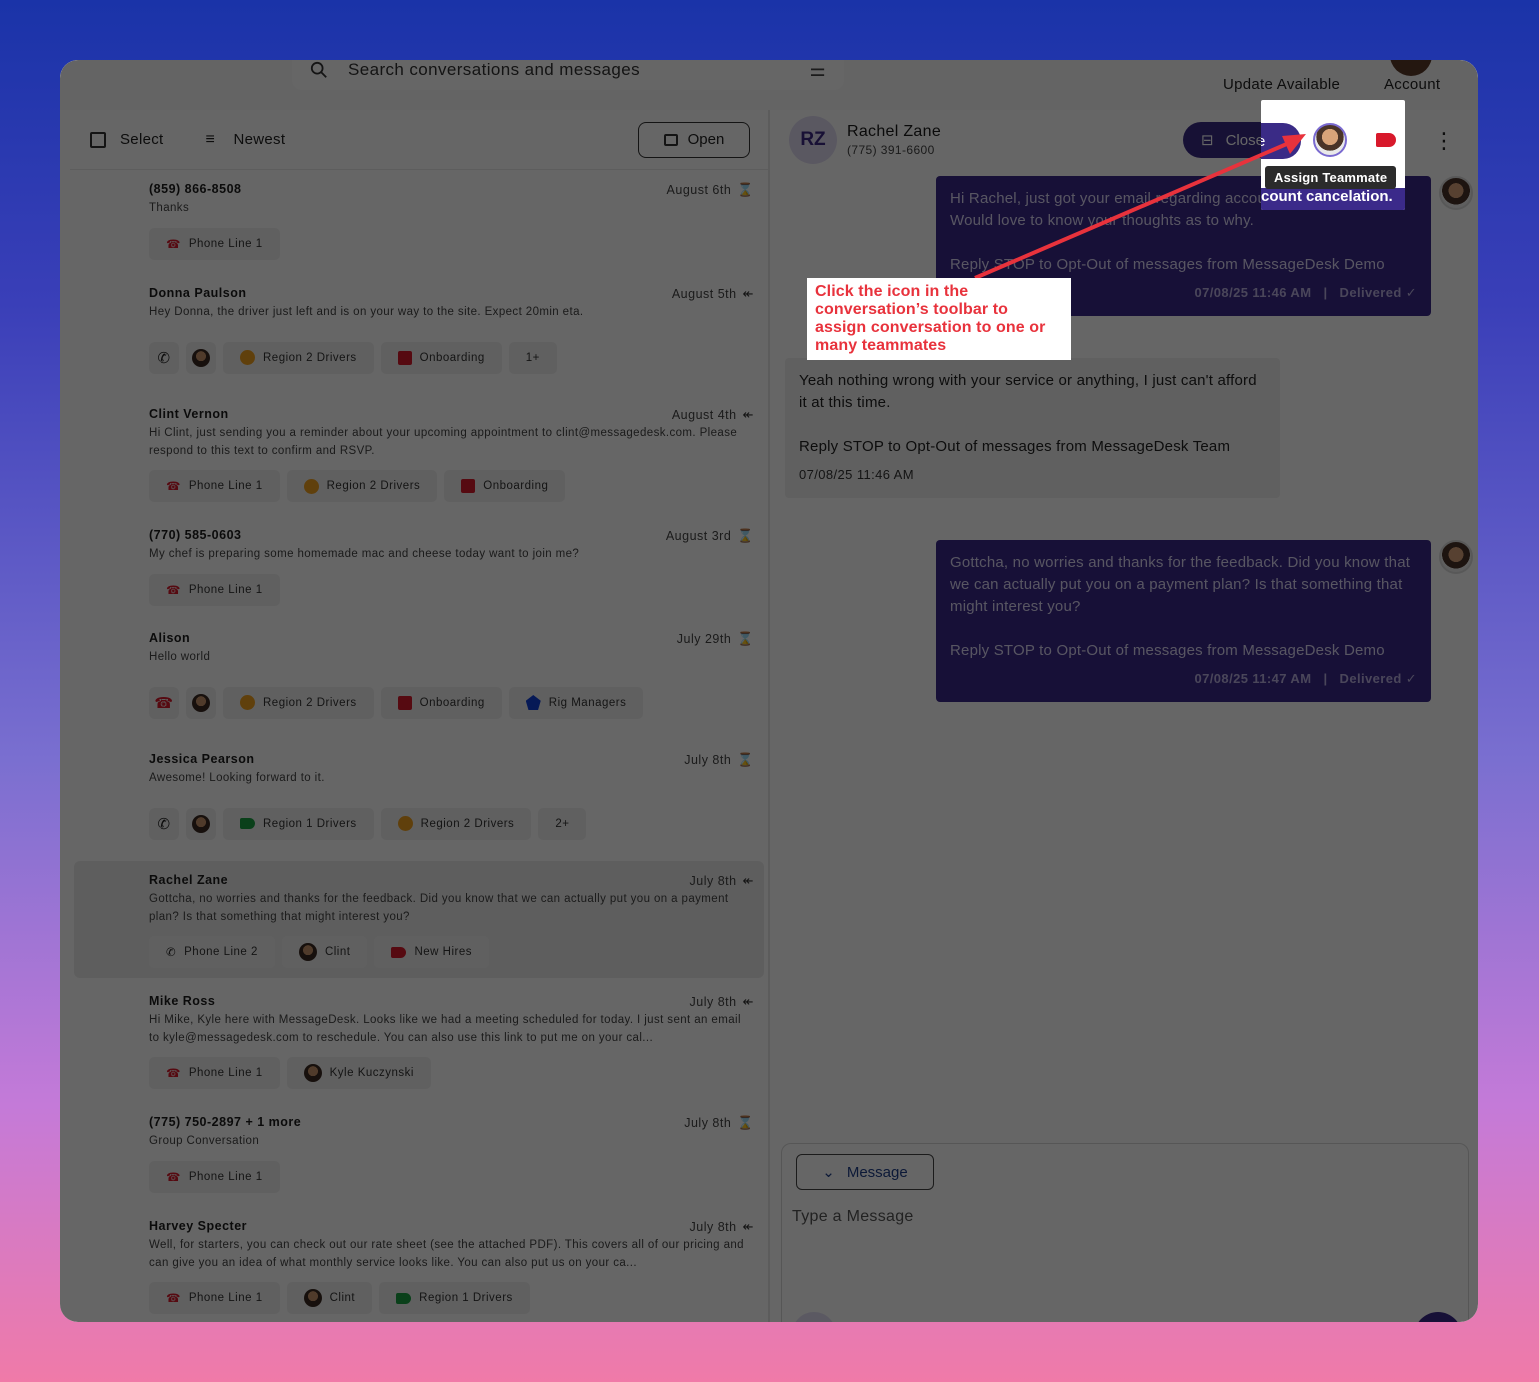 The image size is (1539, 1382). What do you see at coordinates (719, 760) in the screenshot?
I see `conversation-date-wrap: July 8th ⌛` at bounding box center [719, 760].